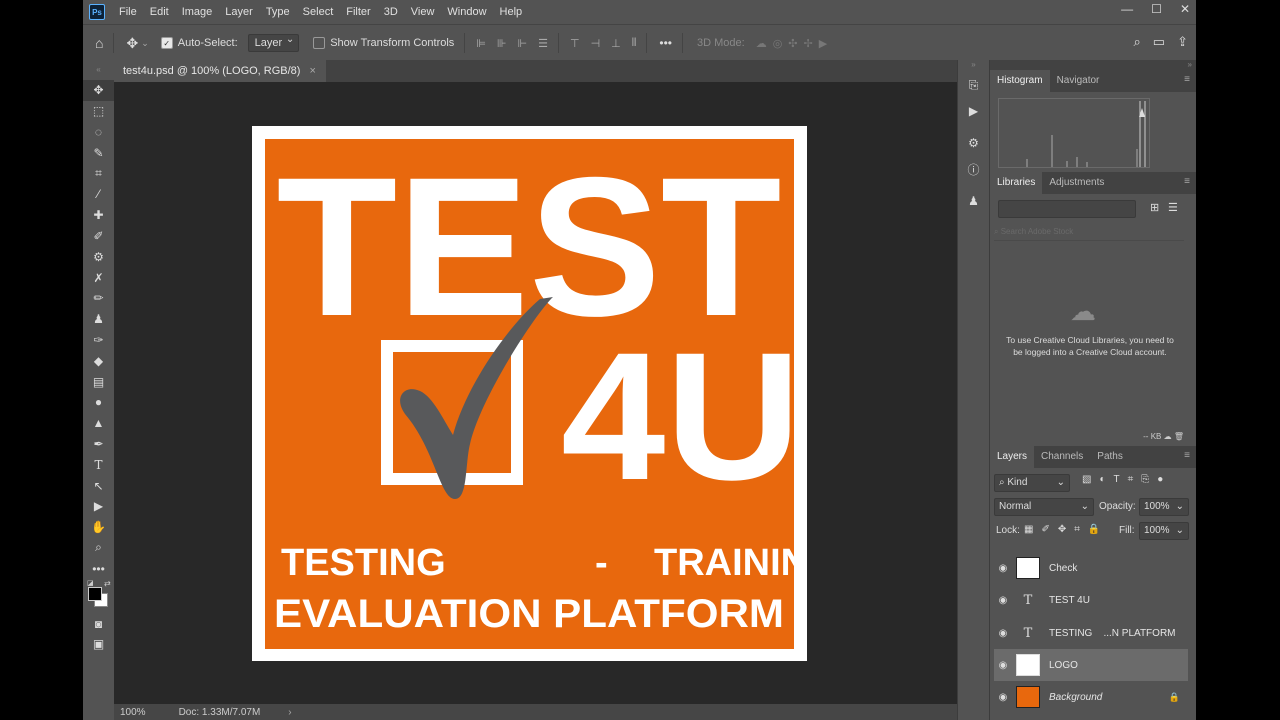 Image resolution: width=1280 pixels, height=720 pixels. Describe the element at coordinates (98, 402) in the screenshot. I see `blur-tool-icon: ●` at that location.